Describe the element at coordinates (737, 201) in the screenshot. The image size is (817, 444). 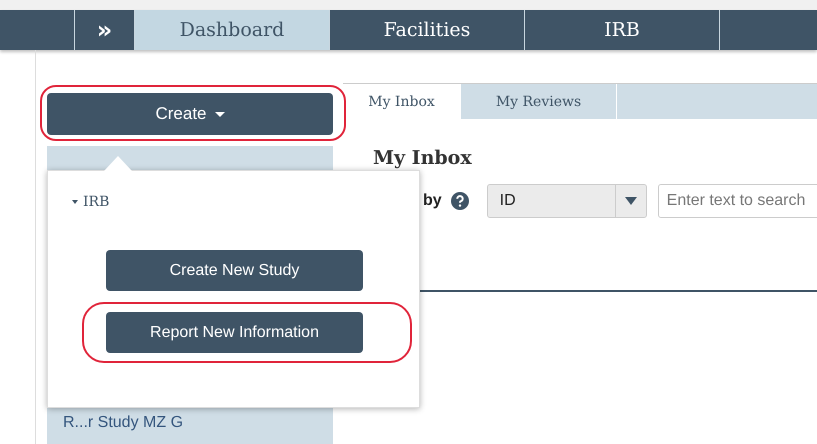
I see `search-field: Enter text to search` at that location.